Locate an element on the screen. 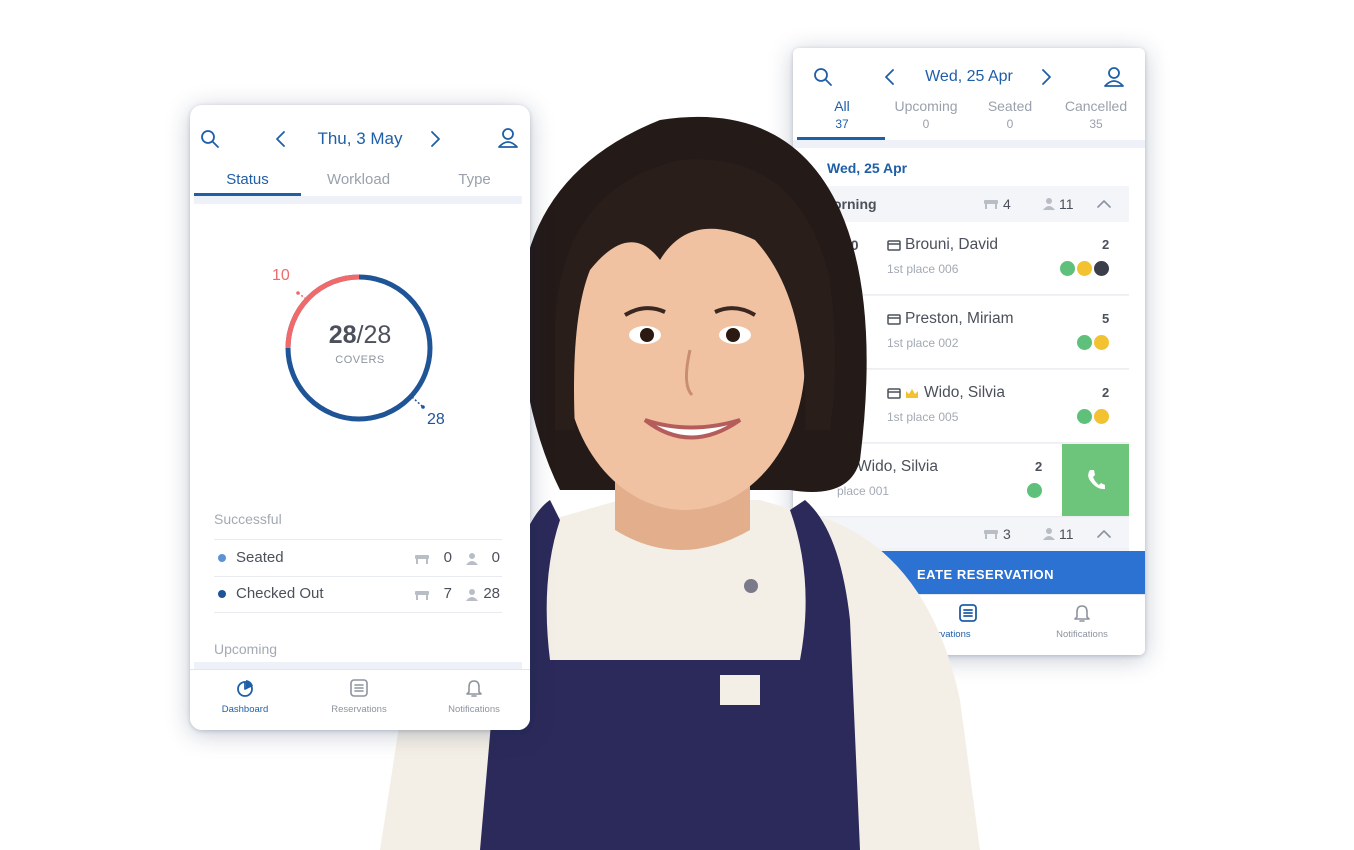  phone-icon is located at coordinates (1096, 480).